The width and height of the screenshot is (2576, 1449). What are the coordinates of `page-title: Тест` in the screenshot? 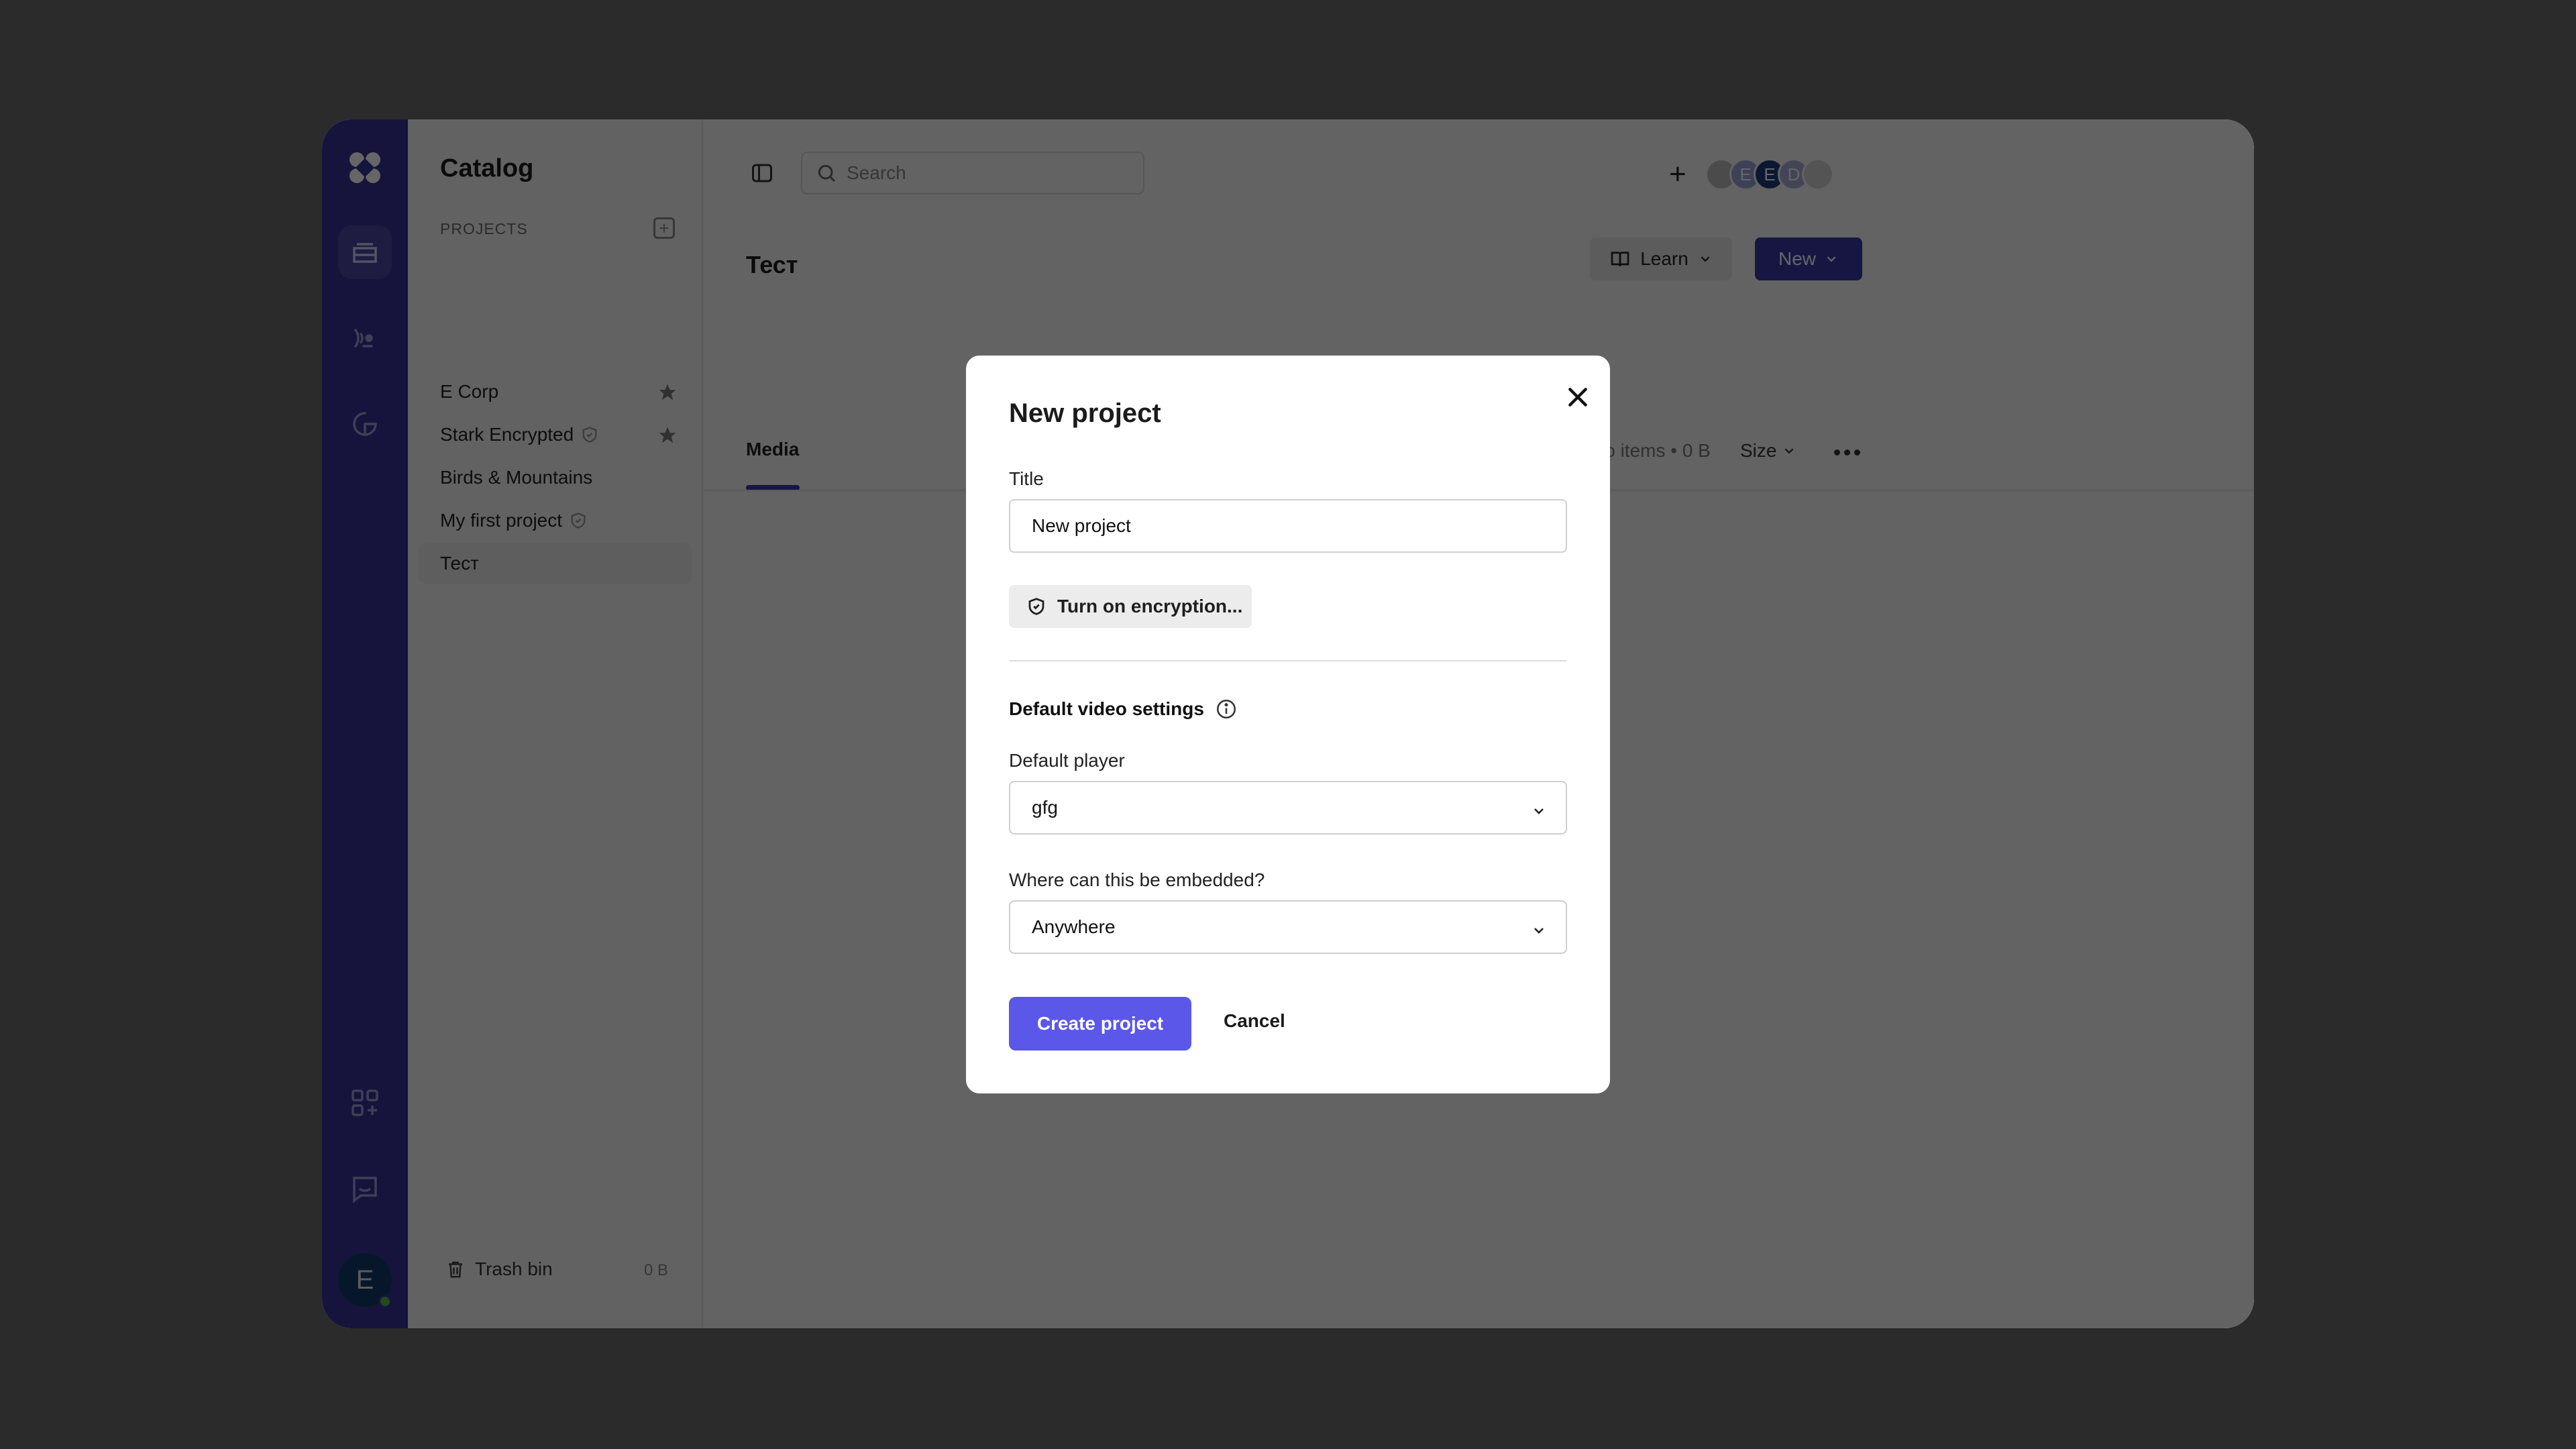 It's located at (772, 264).